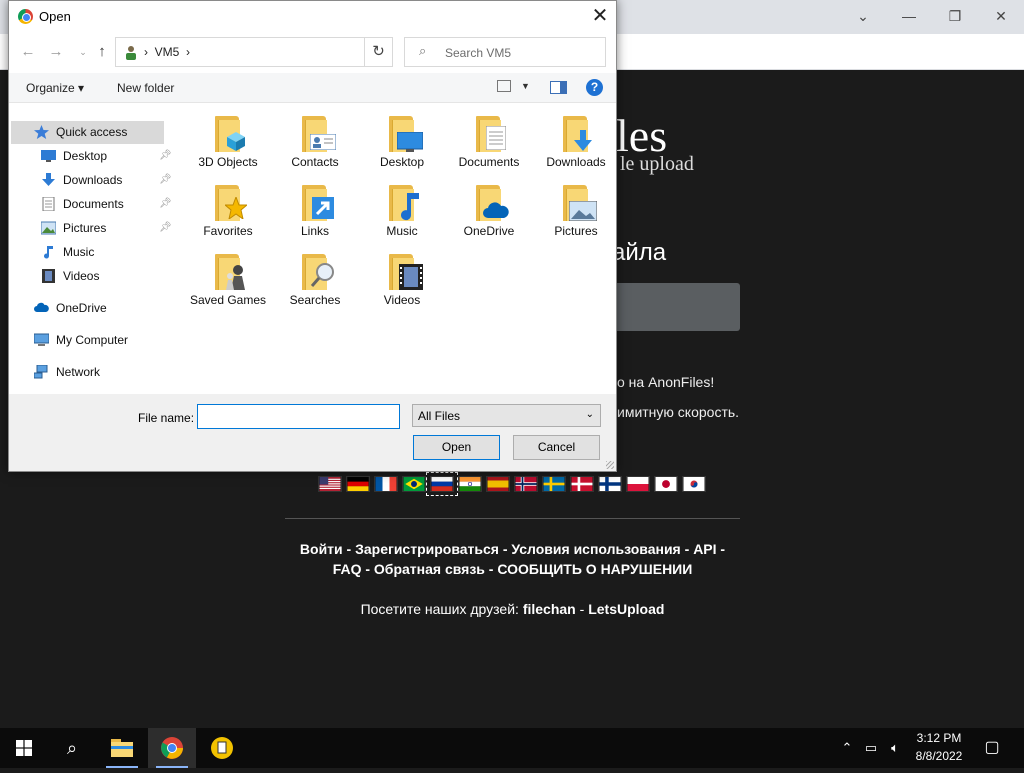 The image size is (1024, 773). I want to click on folder-label: 3D Objects, so click(228, 162).